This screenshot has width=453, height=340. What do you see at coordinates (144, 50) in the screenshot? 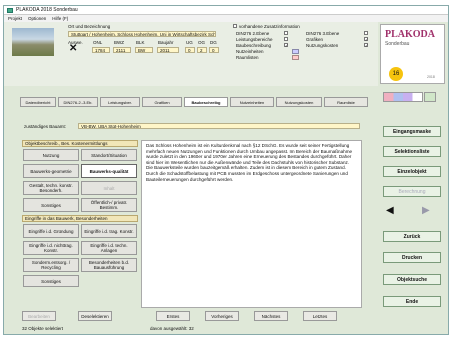
I see `blk-field: BW` at bounding box center [144, 50].